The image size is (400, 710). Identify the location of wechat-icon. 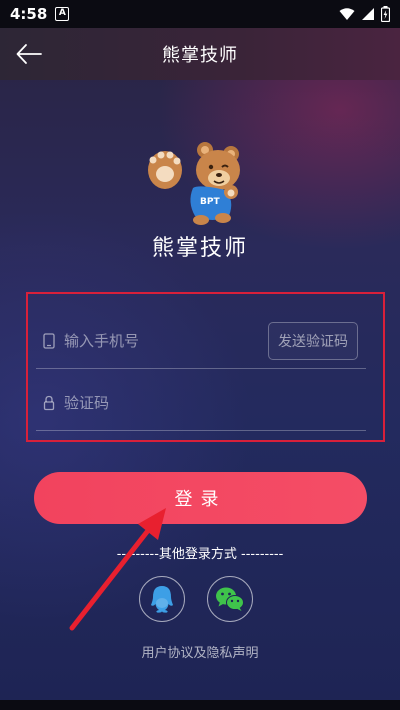
(230, 599).